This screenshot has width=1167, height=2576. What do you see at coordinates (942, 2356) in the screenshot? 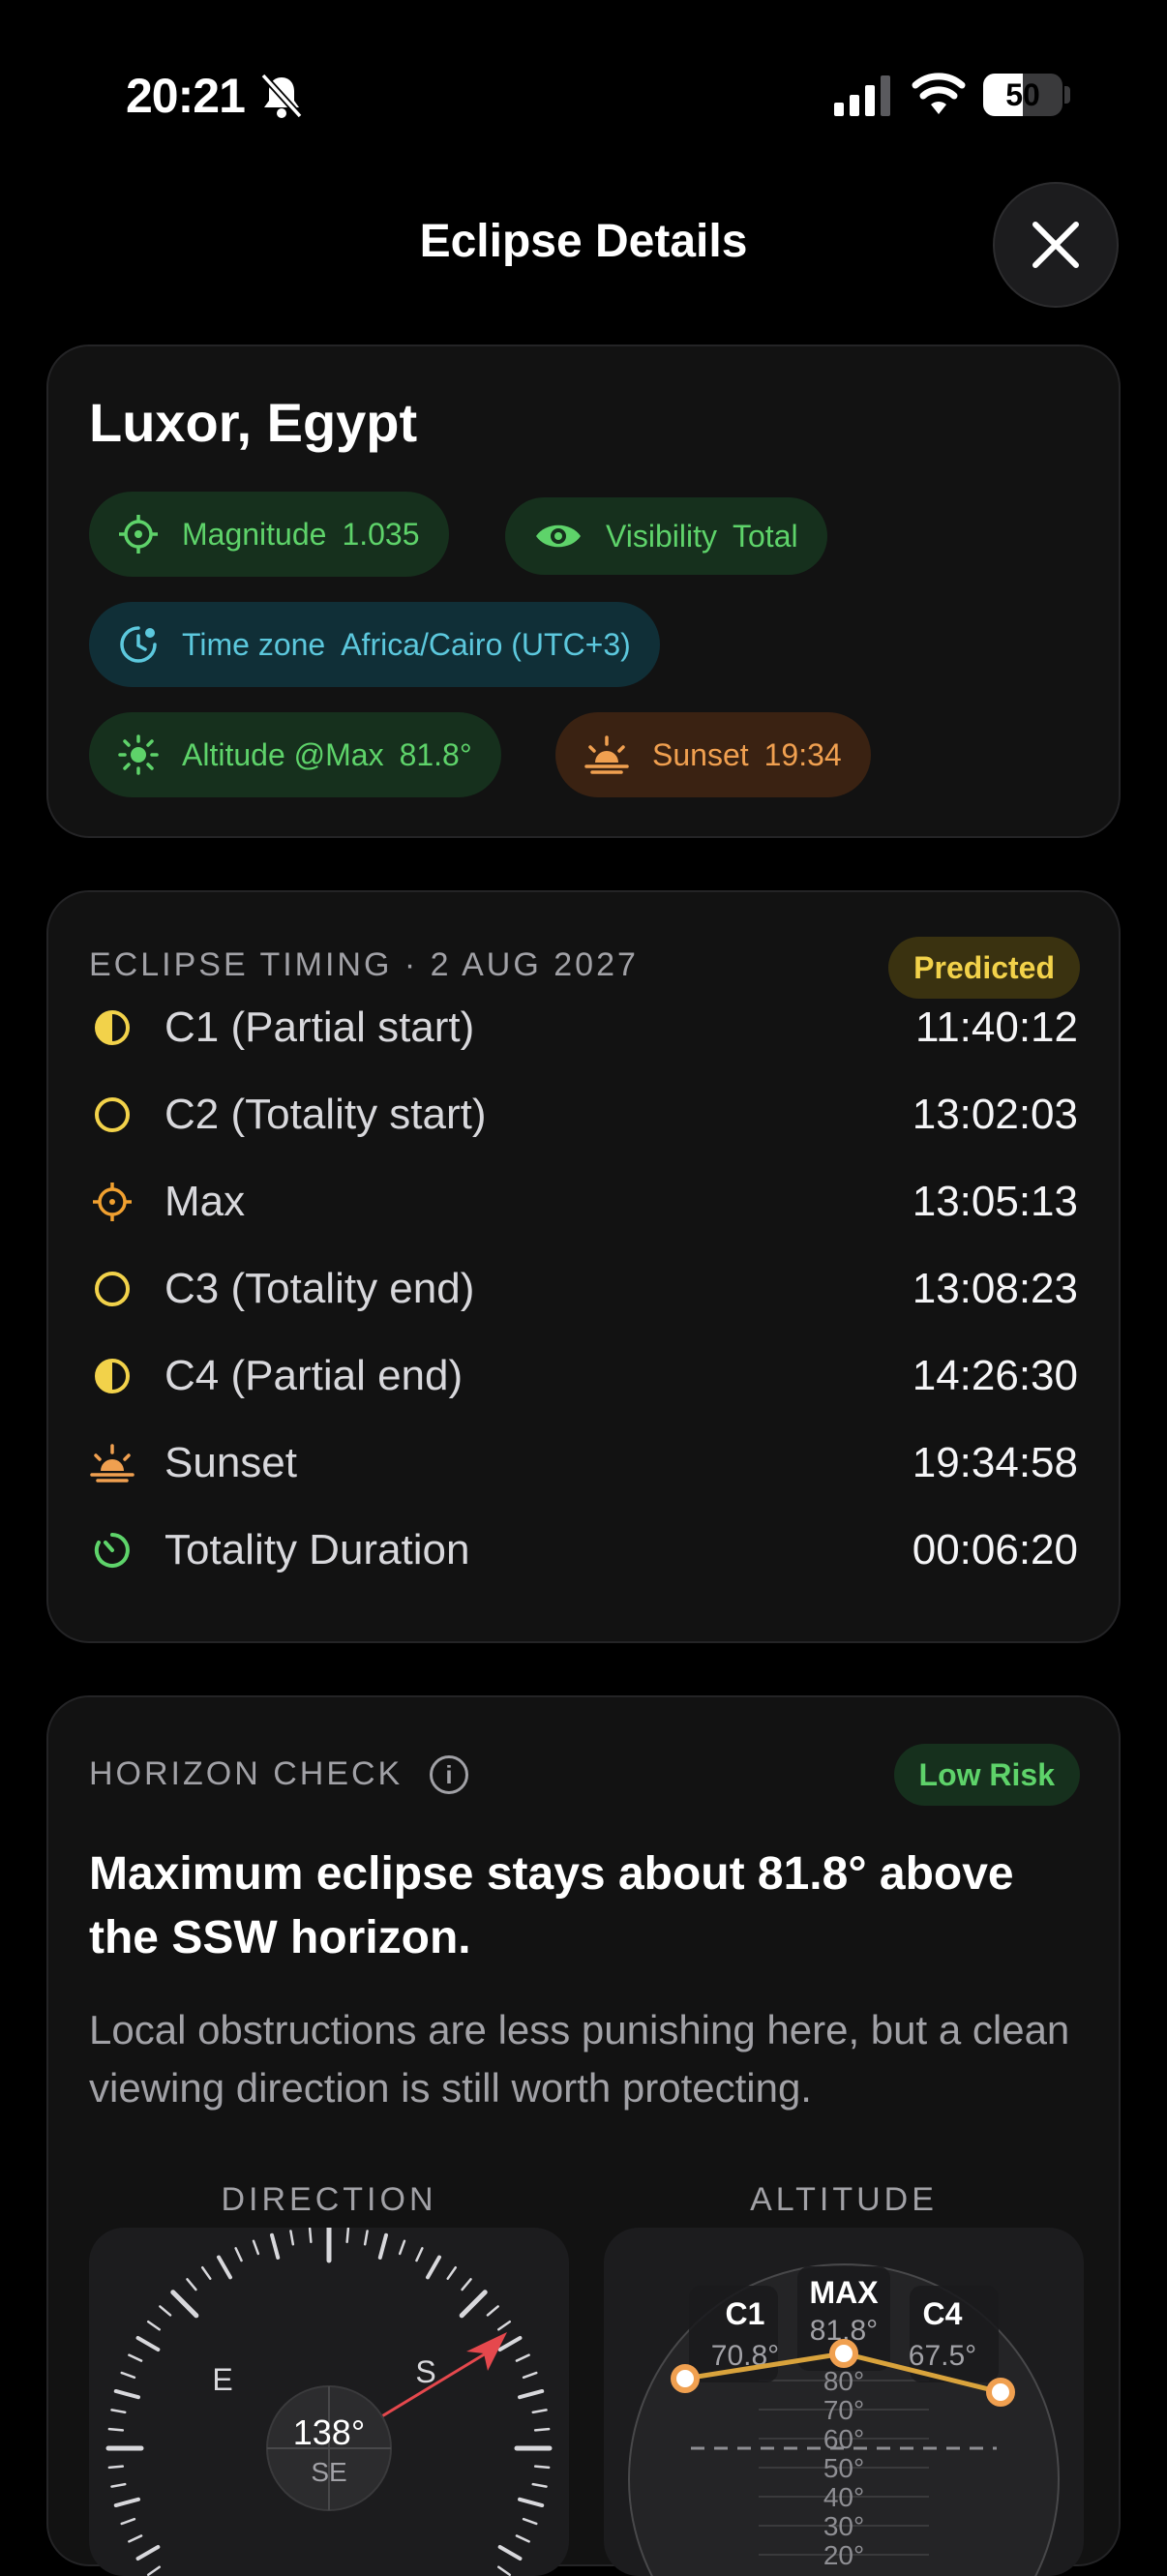
I see `c4-value: 67.5°` at bounding box center [942, 2356].